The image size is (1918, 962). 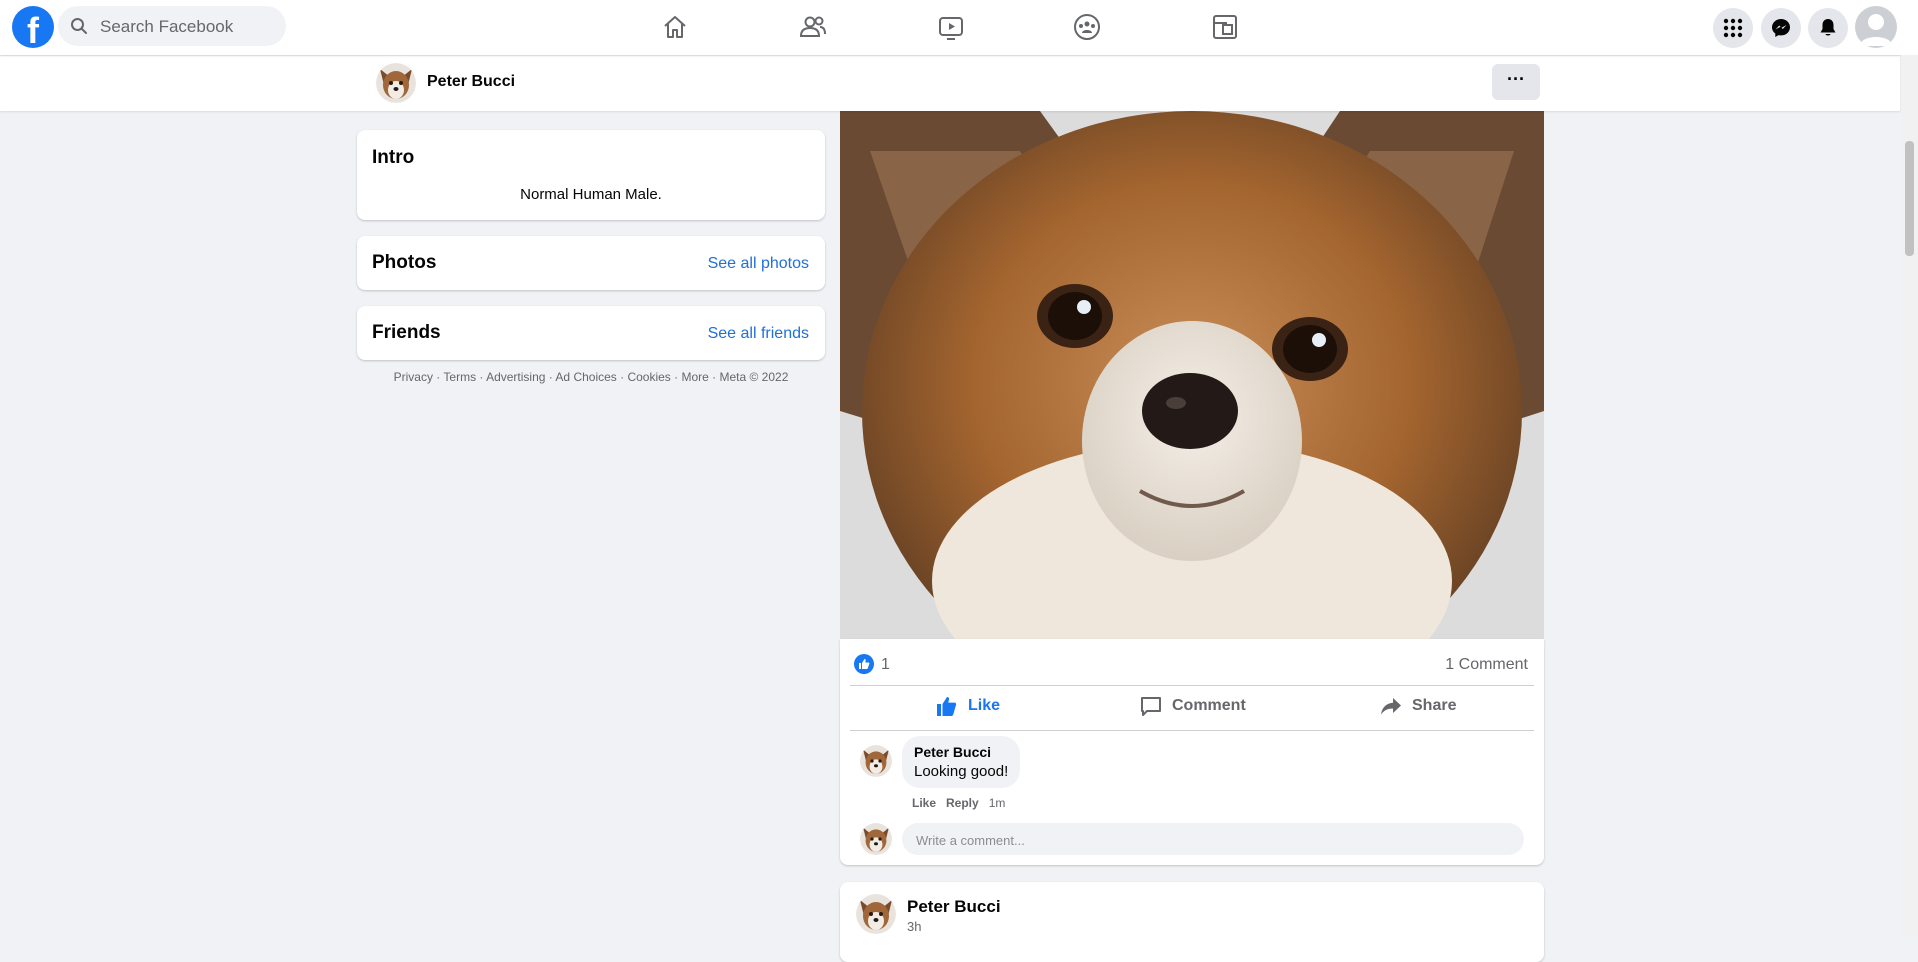 I want to click on comment-count: 1 Comment, so click(x=1486, y=665).